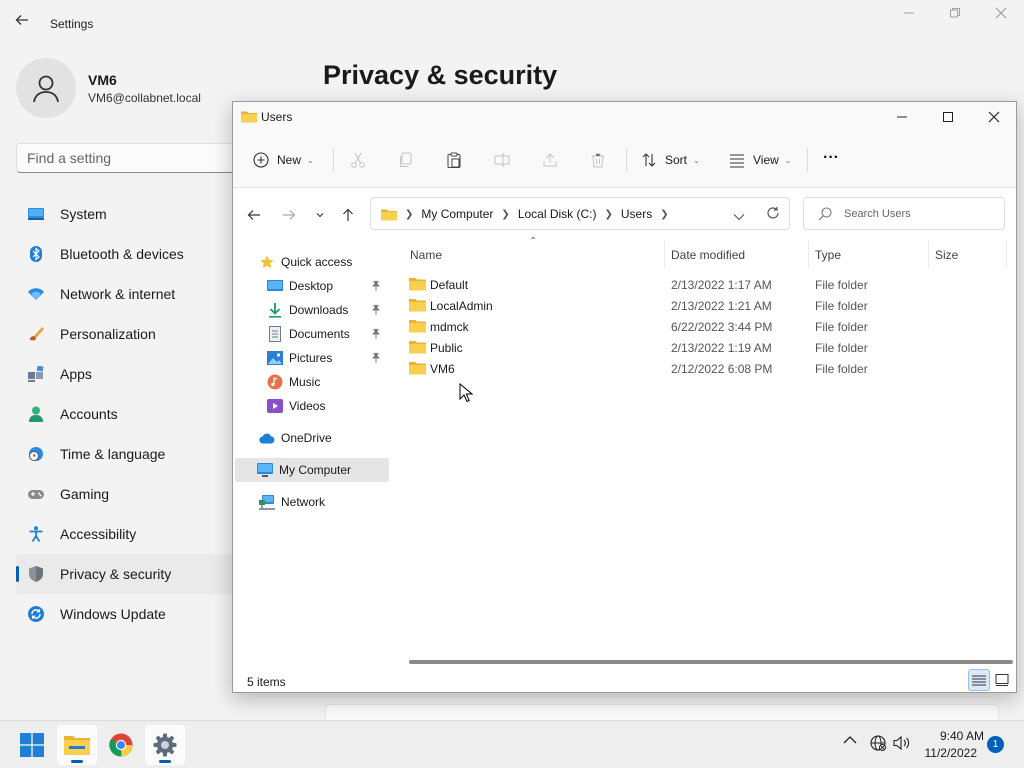  What do you see at coordinates (312, 286) in the screenshot?
I see `nav-desktop: Desktop` at bounding box center [312, 286].